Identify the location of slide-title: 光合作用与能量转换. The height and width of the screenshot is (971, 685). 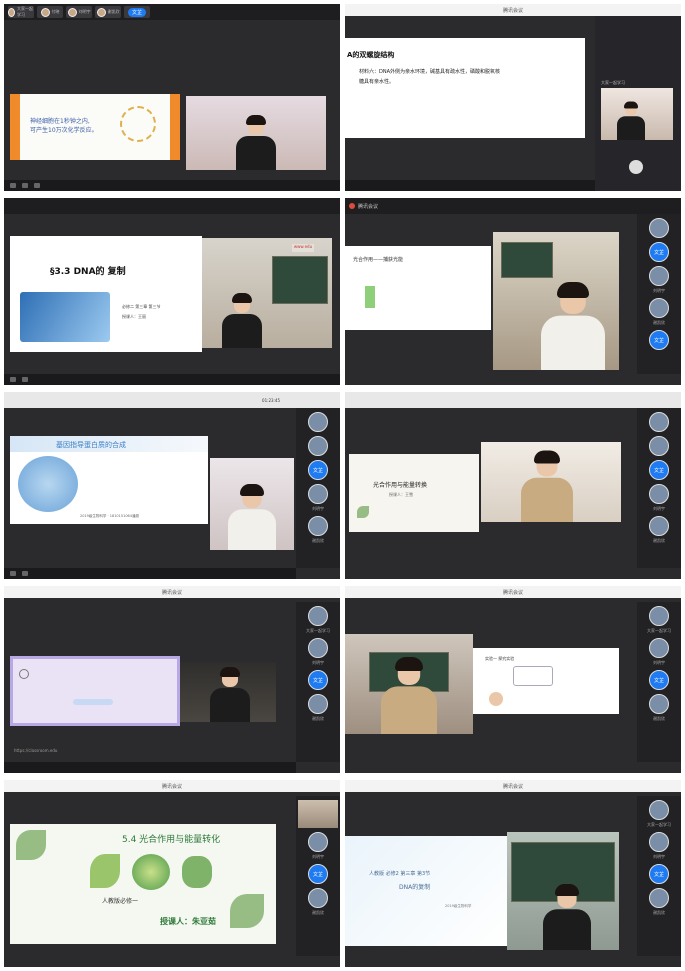
(400, 485).